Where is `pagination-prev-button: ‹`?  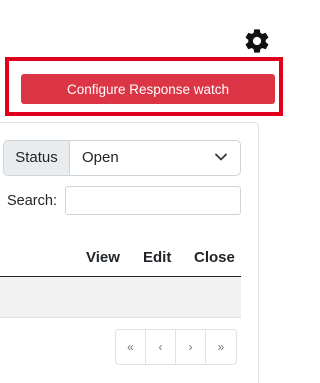
pagination-prev-button: ‹ is located at coordinates (161, 347).